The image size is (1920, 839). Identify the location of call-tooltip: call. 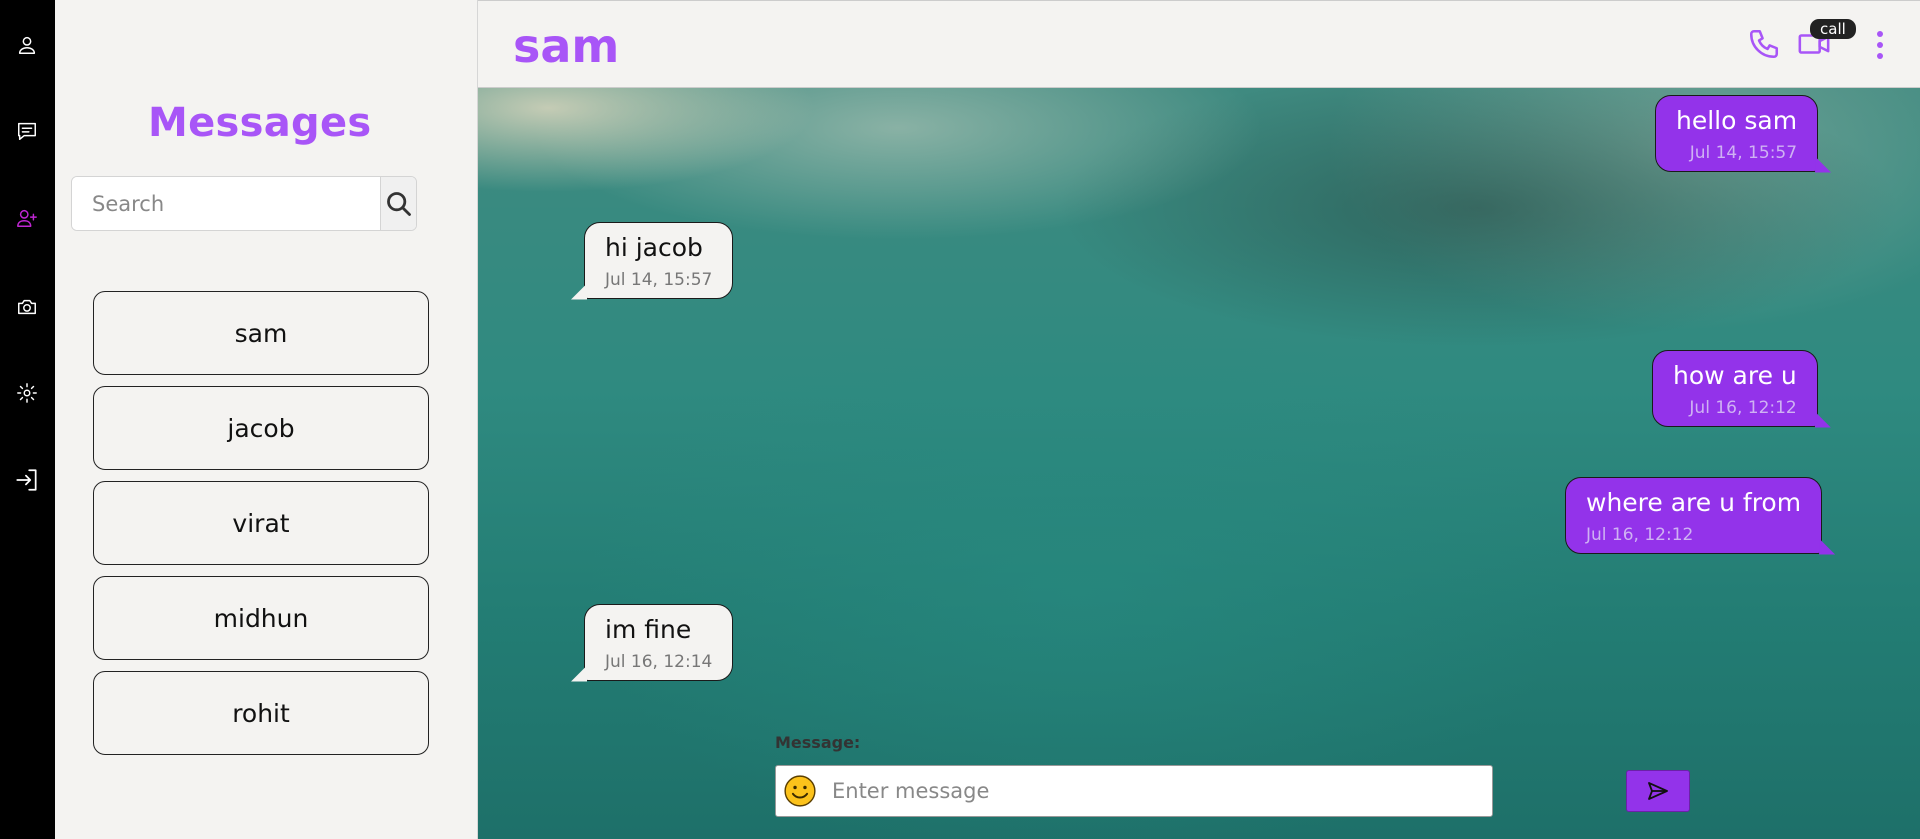
(1833, 29).